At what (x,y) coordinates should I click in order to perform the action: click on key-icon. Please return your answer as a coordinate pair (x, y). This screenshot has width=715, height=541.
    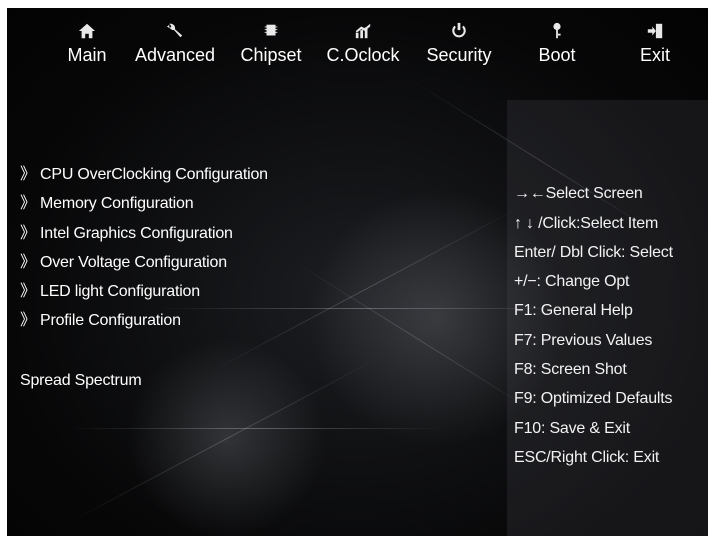
    Looking at the image, I should click on (557, 33).